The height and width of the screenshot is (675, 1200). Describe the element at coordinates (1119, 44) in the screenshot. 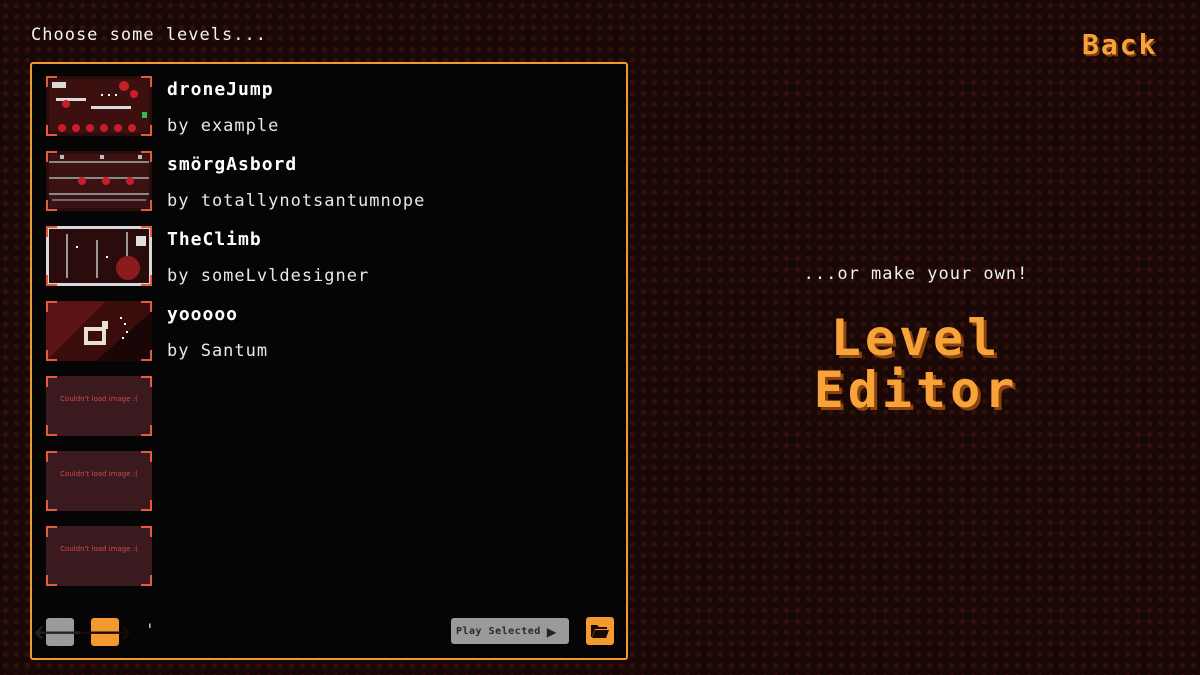

I see `back-button: Back` at that location.